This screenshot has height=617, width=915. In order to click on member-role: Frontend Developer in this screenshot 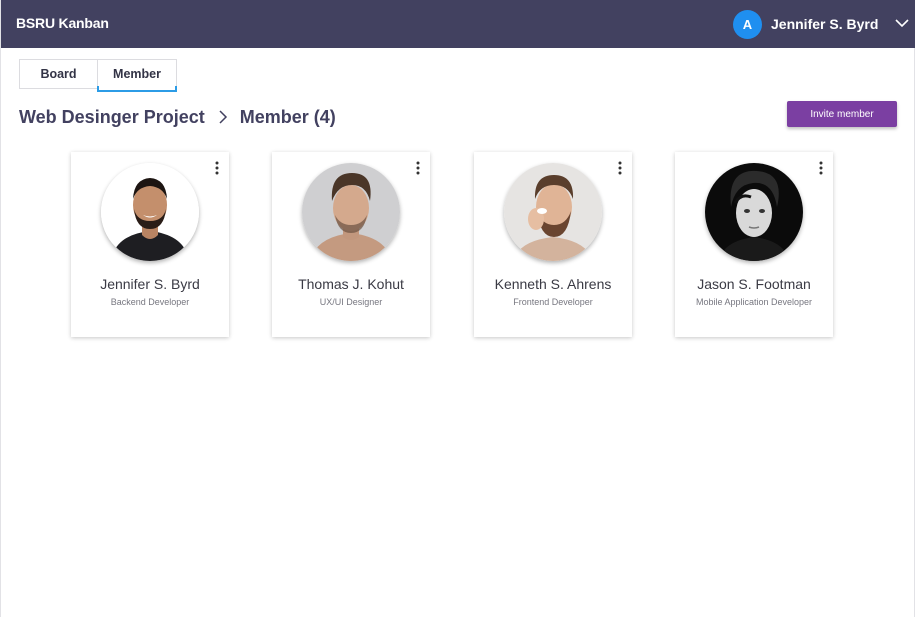, I will do `click(553, 302)`.